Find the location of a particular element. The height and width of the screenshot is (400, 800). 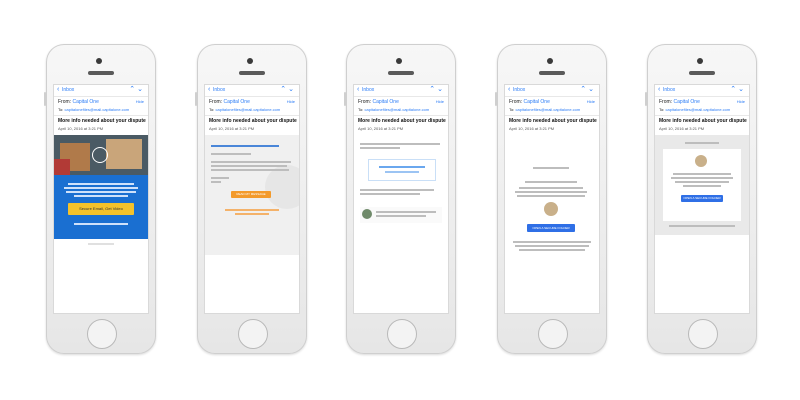

attachment-box is located at coordinates (402, 170).